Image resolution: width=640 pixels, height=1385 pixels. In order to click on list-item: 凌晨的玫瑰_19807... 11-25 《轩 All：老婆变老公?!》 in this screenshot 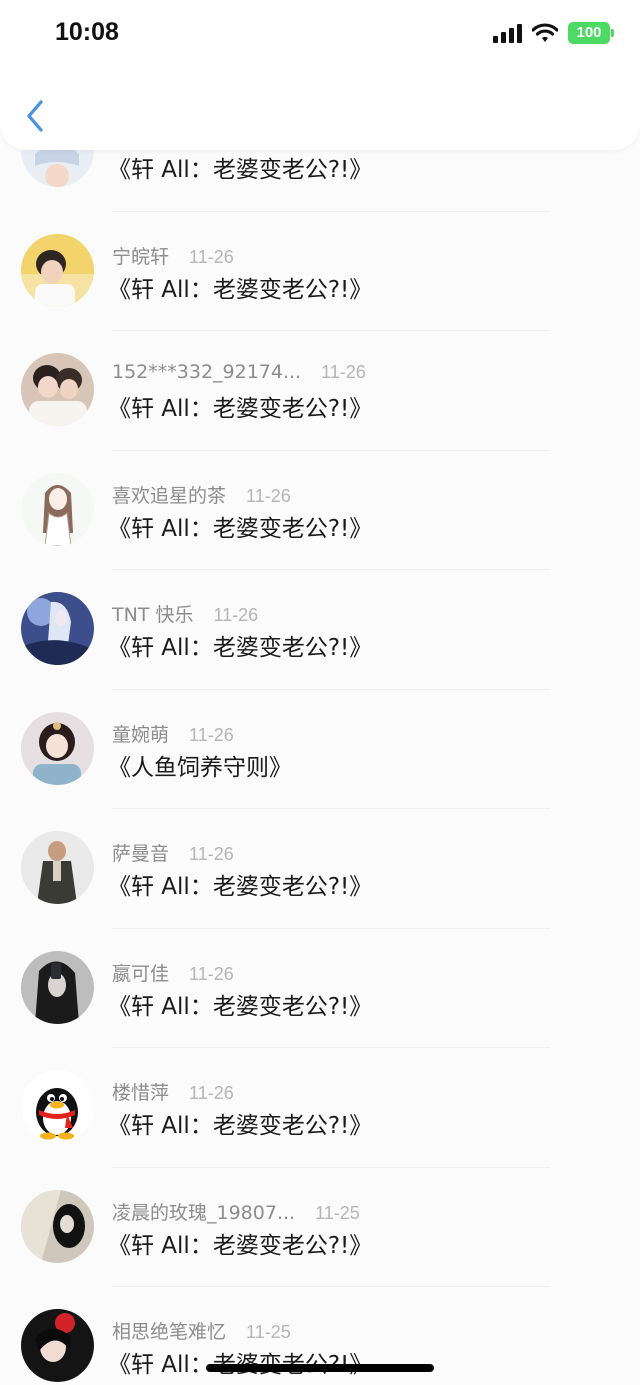, I will do `click(320, 1228)`.